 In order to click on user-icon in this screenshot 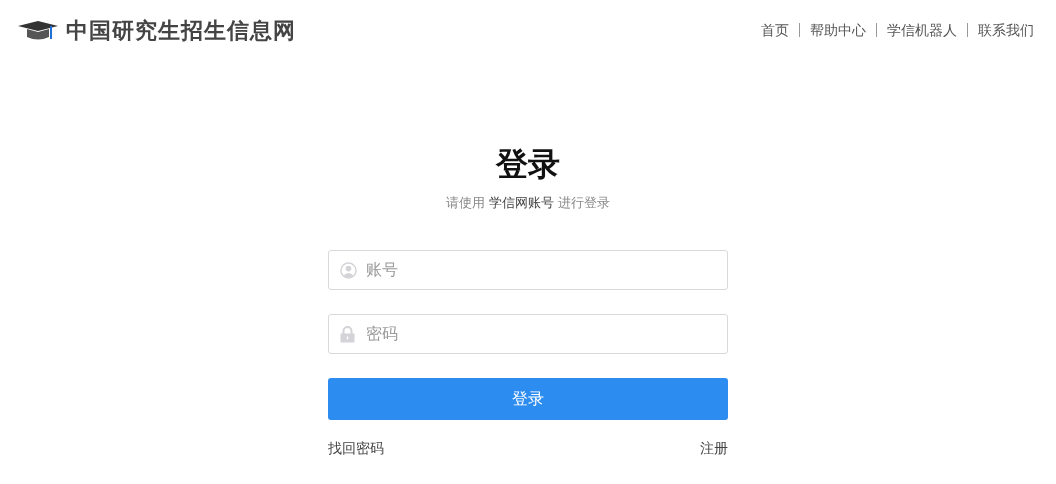, I will do `click(348, 270)`.